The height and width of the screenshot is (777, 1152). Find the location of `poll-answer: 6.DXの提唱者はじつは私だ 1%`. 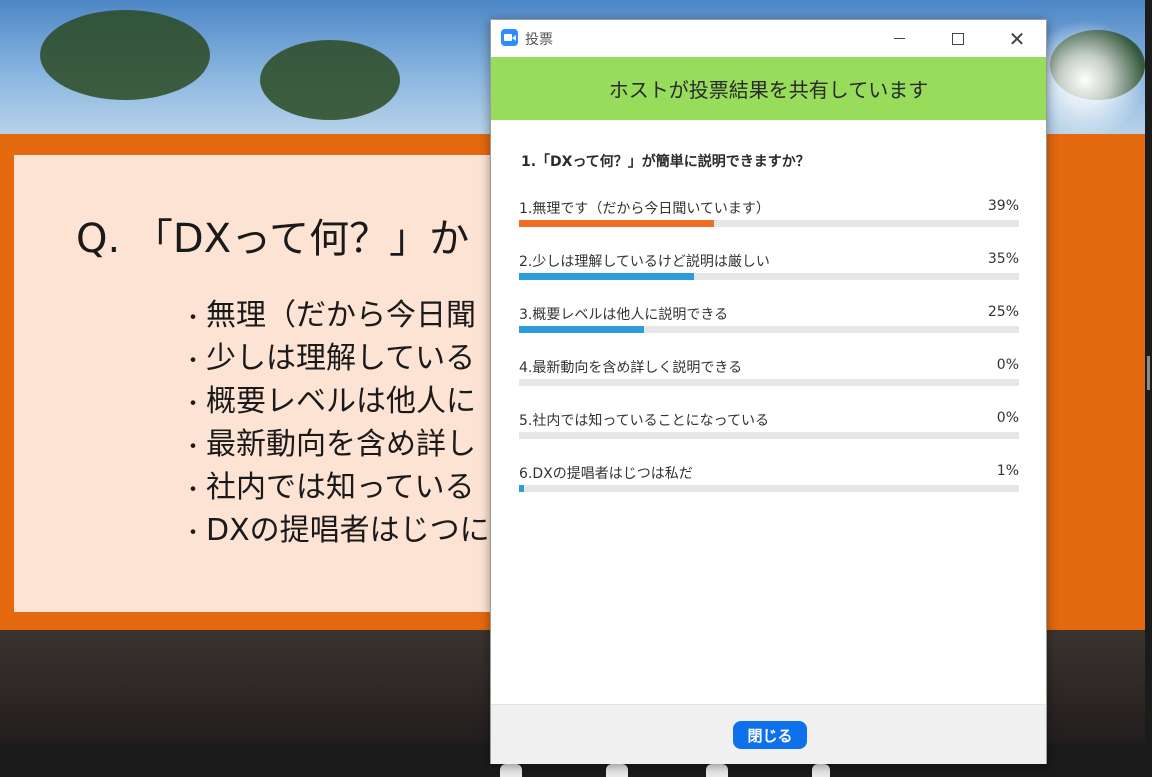

poll-answer: 6.DXの提唱者はじつは私だ 1% is located at coordinates (769, 480).